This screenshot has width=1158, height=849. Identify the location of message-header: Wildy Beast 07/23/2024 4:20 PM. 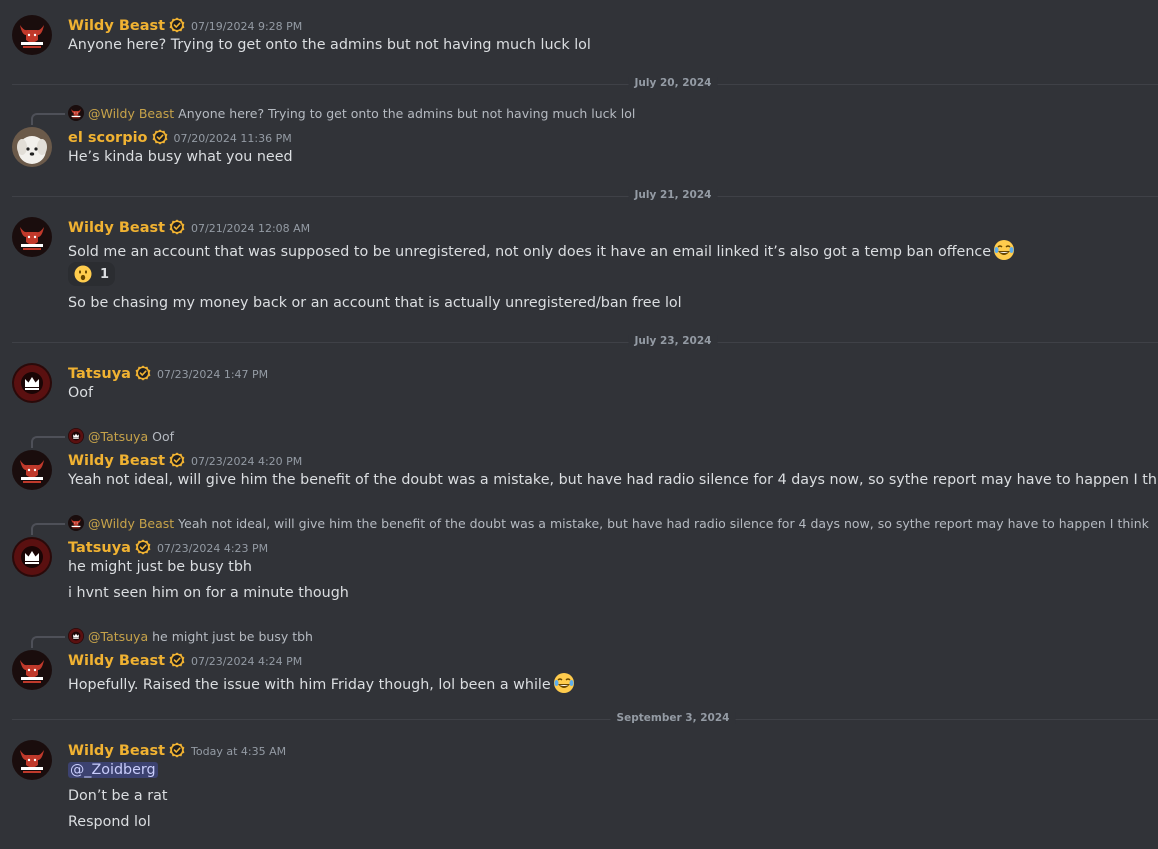
(185, 459).